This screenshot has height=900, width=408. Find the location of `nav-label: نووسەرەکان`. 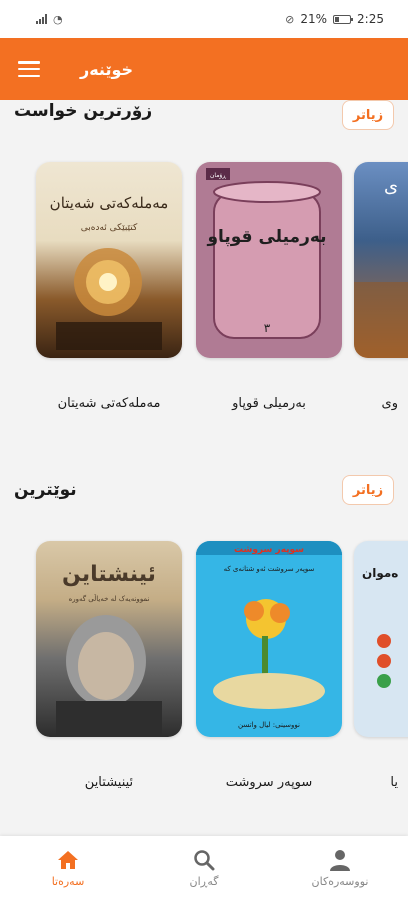

nav-label: نووسەرەکان is located at coordinates (340, 881).